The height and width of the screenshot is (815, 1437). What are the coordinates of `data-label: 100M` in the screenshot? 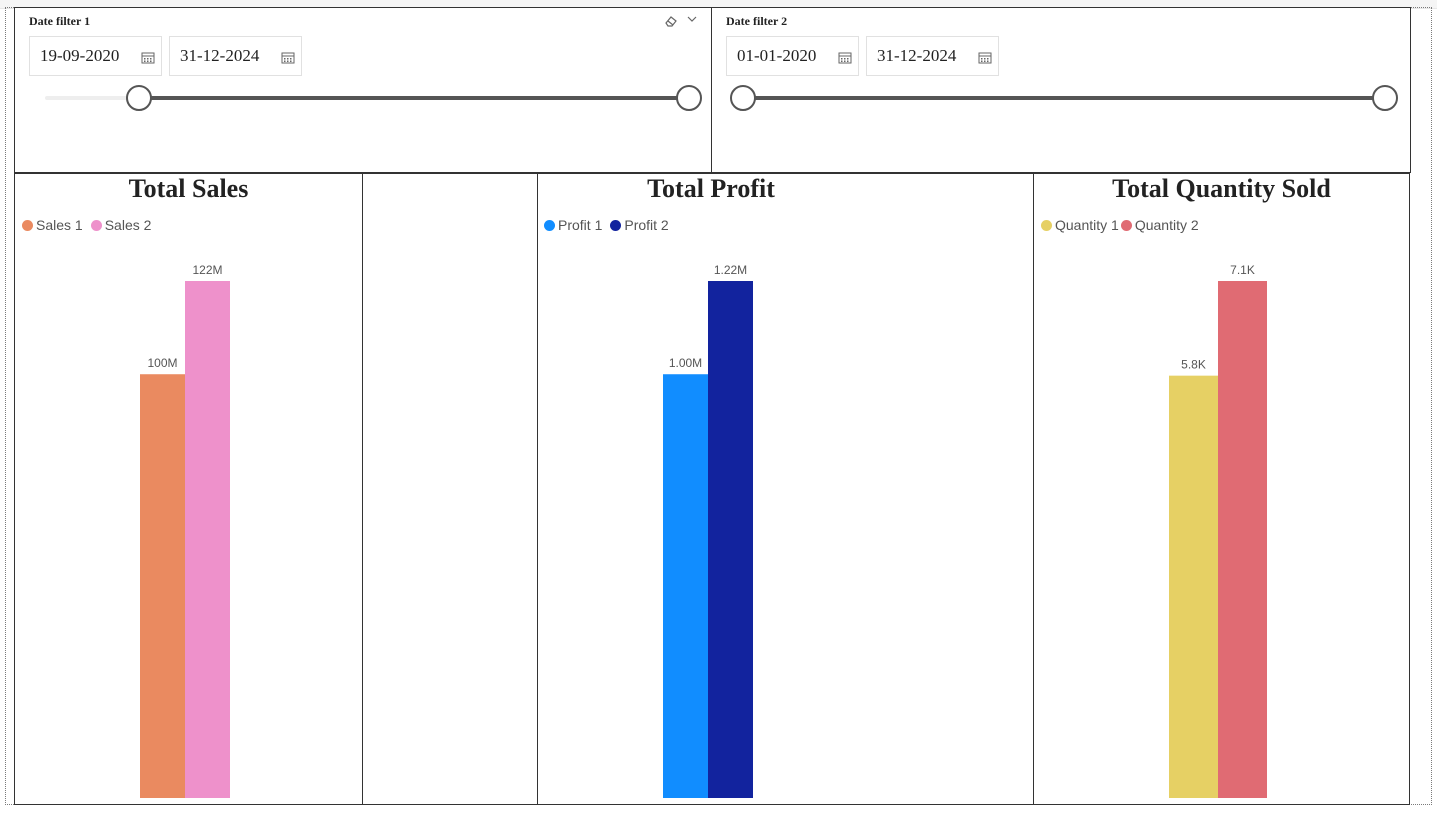 It's located at (162, 363).